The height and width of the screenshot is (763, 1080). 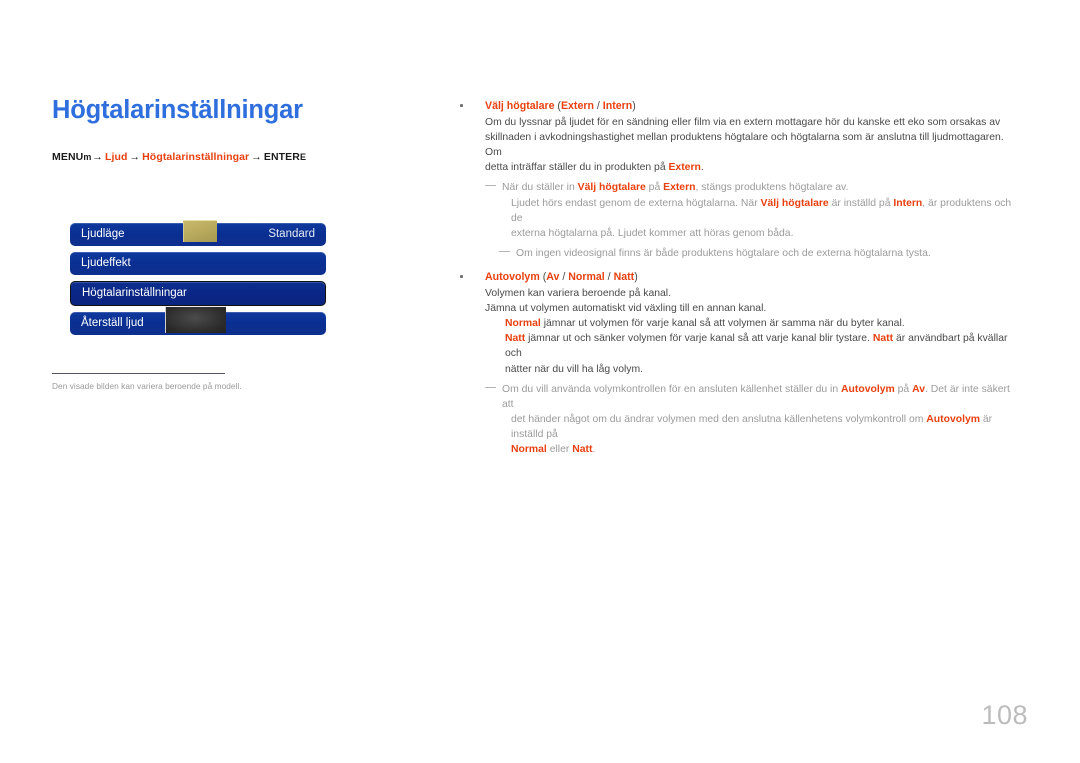 What do you see at coordinates (739, 106) in the screenshot?
I see `section-heading: Välj högtalare (Extern / Intern)` at bounding box center [739, 106].